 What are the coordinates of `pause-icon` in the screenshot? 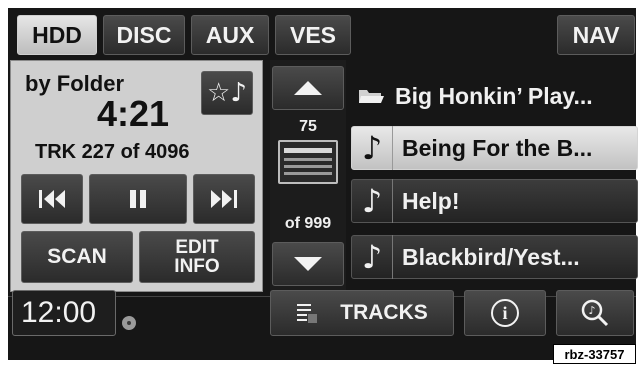 It's located at (138, 199).